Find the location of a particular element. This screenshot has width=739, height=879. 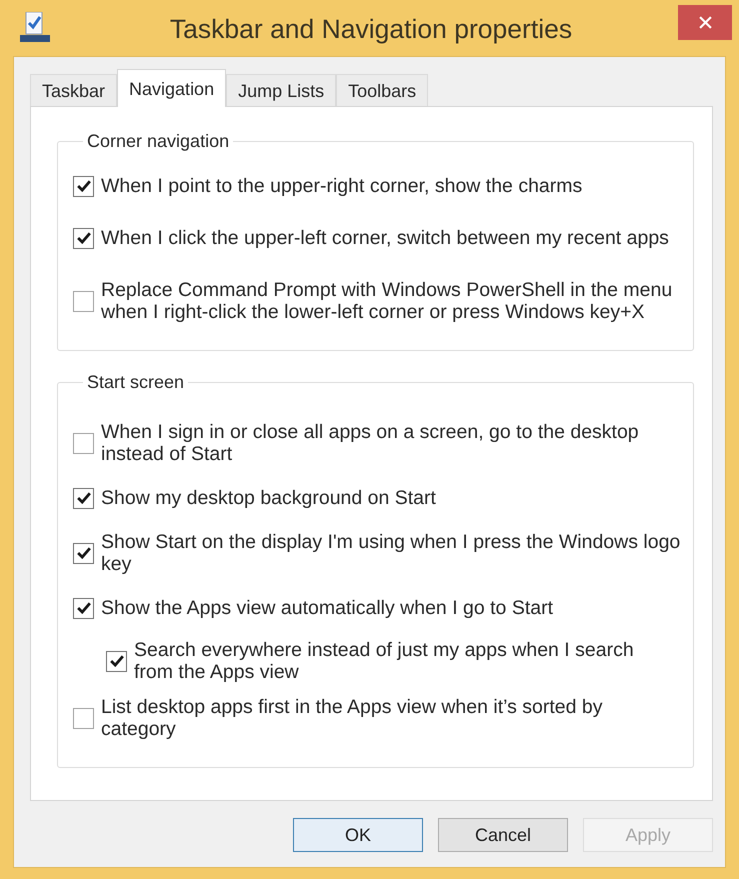

option-label: When I point to the upper-right corner, show the charms is located at coordinates (341, 186).